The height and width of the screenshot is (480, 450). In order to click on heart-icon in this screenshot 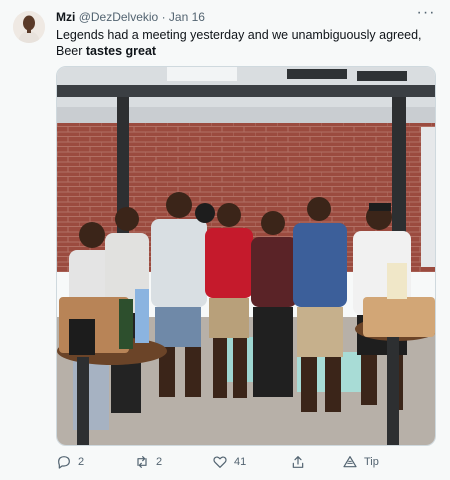, I will do `click(220, 462)`.